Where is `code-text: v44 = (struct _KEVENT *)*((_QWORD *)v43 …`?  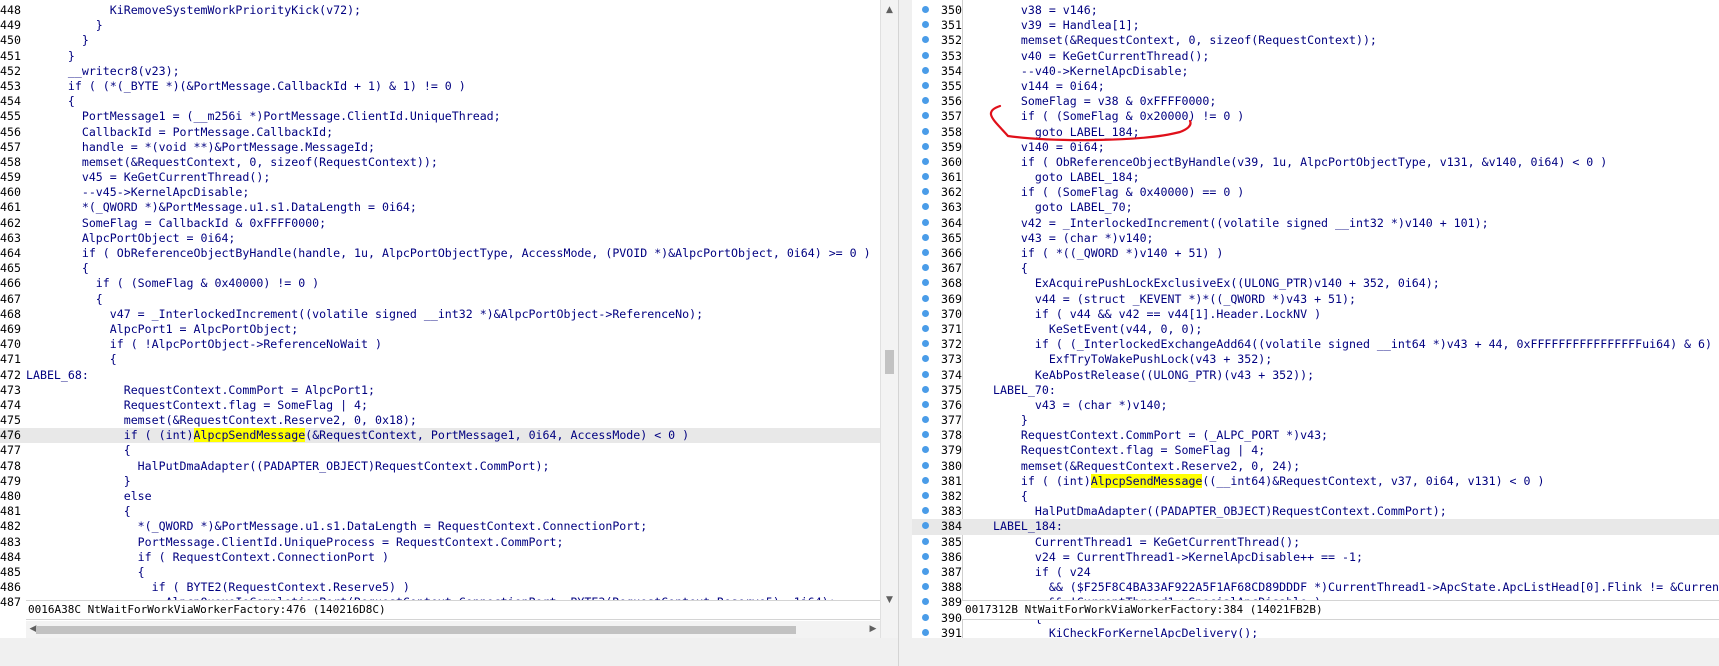
code-text: v44 = (struct _KEVENT *)*((_QWORD *)v43 … is located at coordinates (1174, 299).